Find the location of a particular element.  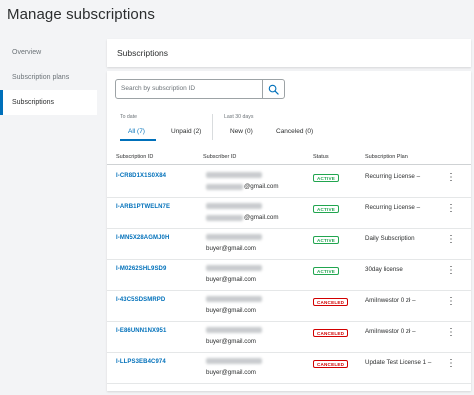

subscription-plan-name: 30day license is located at coordinates (384, 269).